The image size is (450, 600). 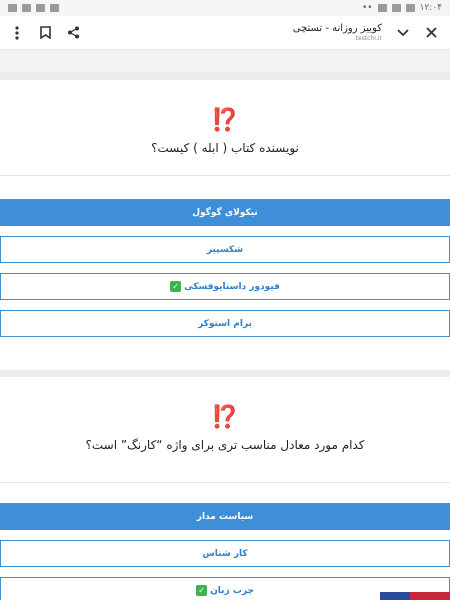 What do you see at coordinates (225, 249) in the screenshot?
I see `answer-option: شکسپیر` at bounding box center [225, 249].